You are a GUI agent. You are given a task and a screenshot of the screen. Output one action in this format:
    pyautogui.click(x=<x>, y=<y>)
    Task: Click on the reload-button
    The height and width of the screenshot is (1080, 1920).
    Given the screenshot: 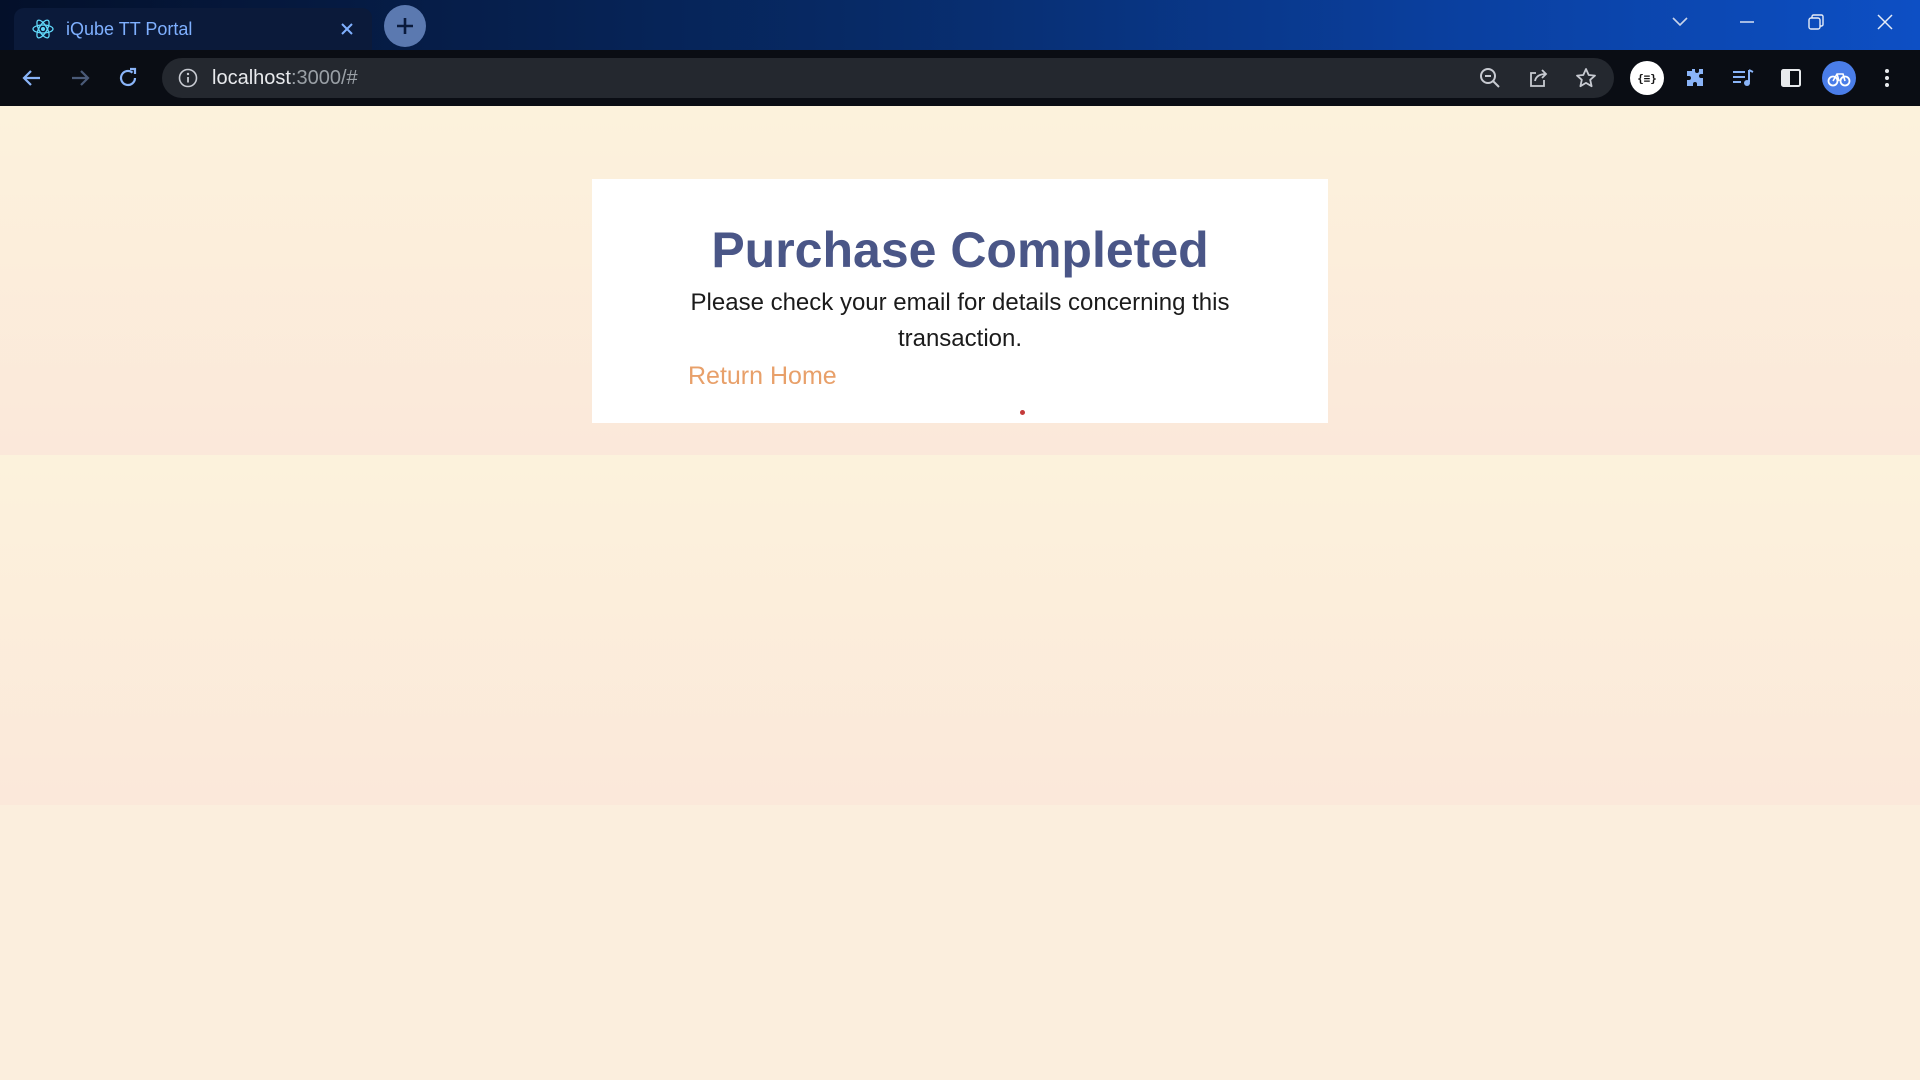 What is the action you would take?
    pyautogui.click(x=128, y=78)
    